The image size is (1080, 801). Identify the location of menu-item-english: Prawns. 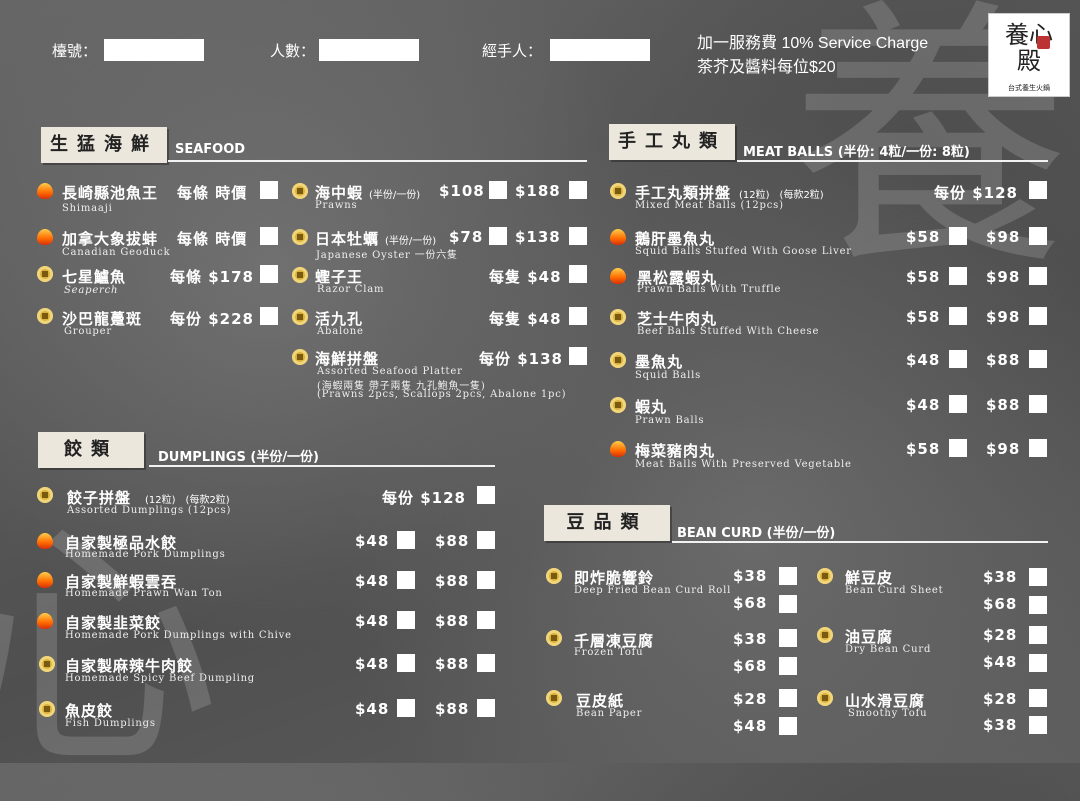
(336, 205).